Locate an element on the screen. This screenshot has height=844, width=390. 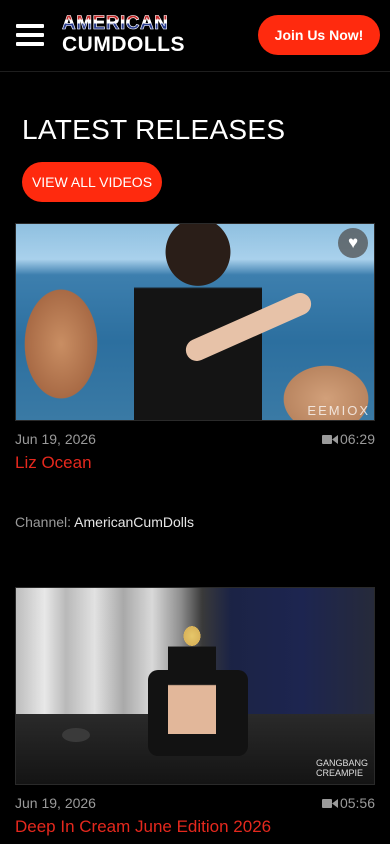
view-all-videos-button: VIEW ALL VIDEOS is located at coordinates (92, 182).